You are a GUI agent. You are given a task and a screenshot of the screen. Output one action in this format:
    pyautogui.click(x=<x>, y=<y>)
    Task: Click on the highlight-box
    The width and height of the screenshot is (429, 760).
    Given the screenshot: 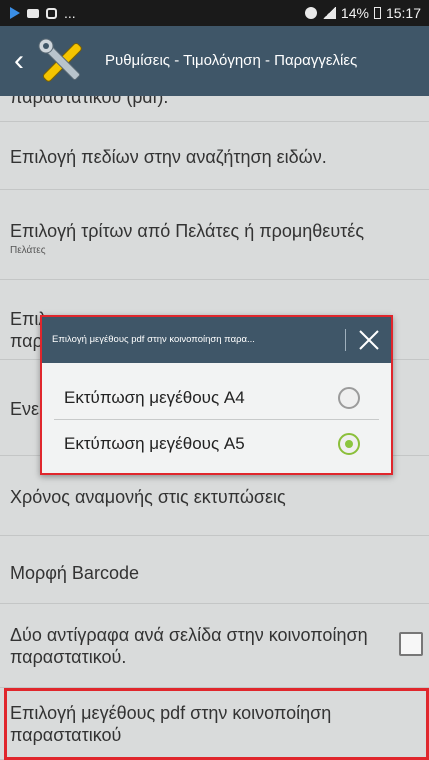 What is the action you would take?
    pyautogui.click(x=216, y=724)
    